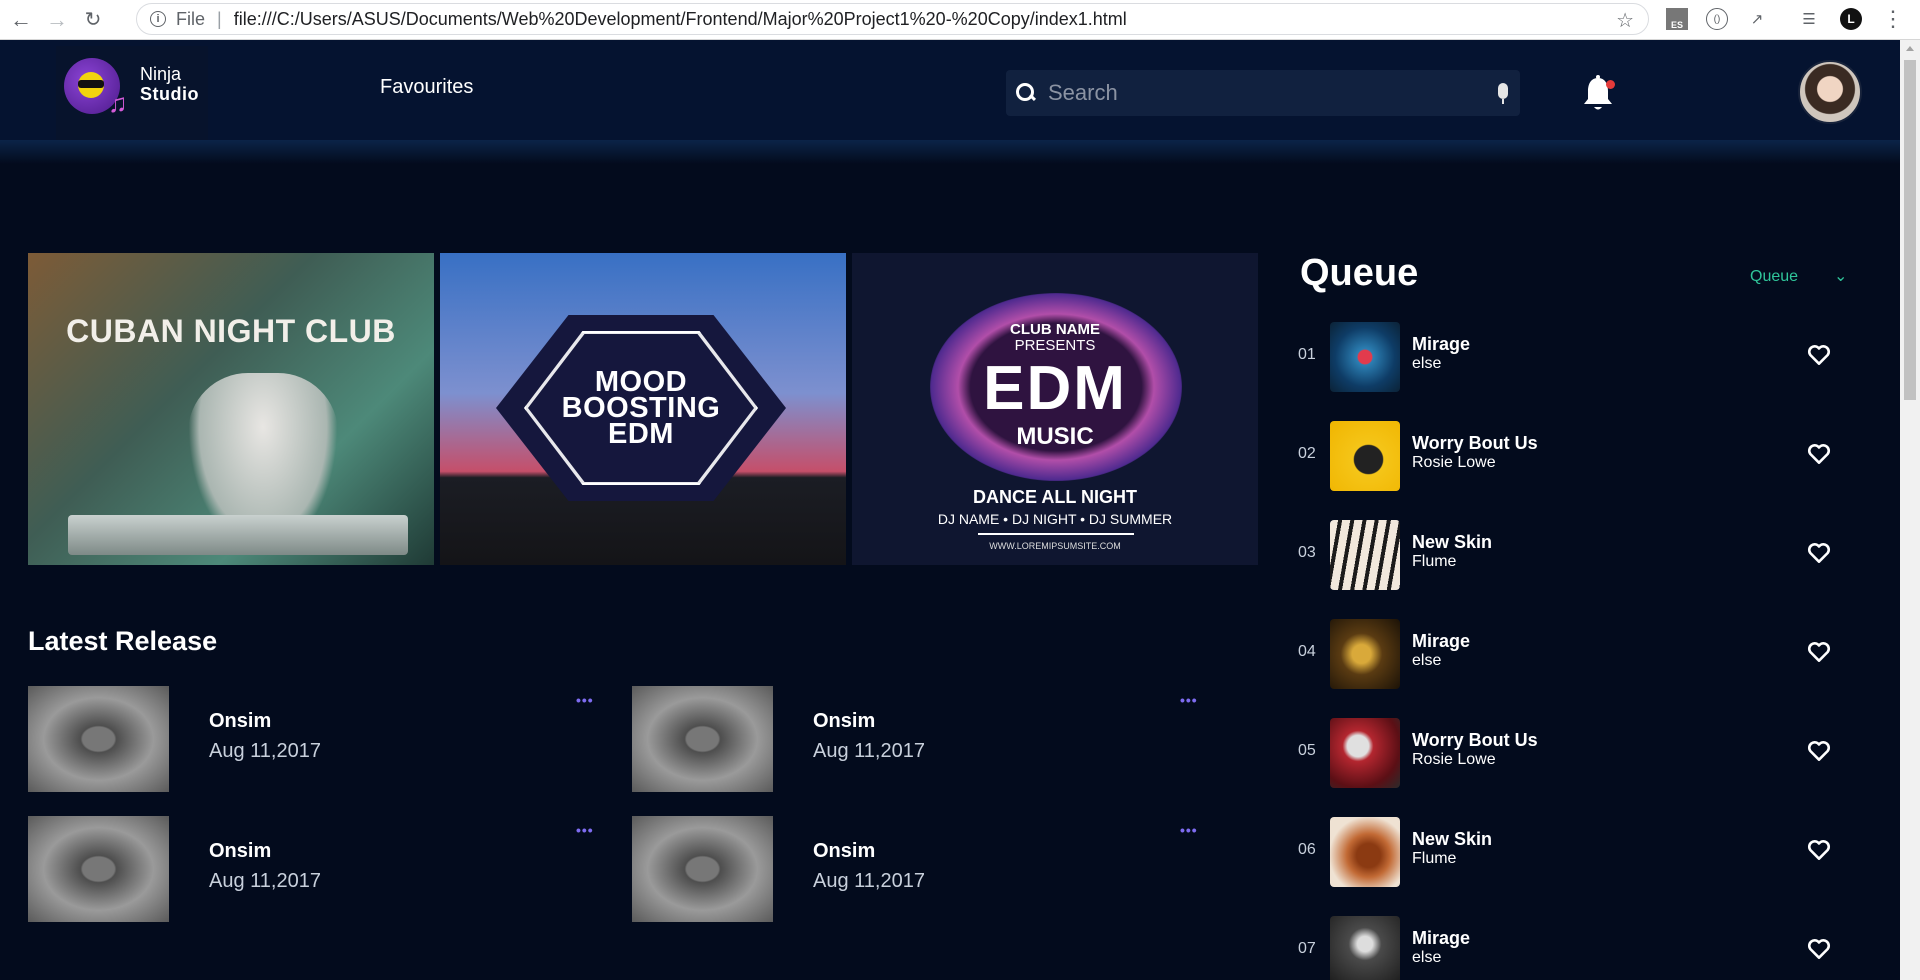 The image size is (1920, 980). What do you see at coordinates (1757, 19) in the screenshot?
I see `extension-chart-icon: ↗` at bounding box center [1757, 19].